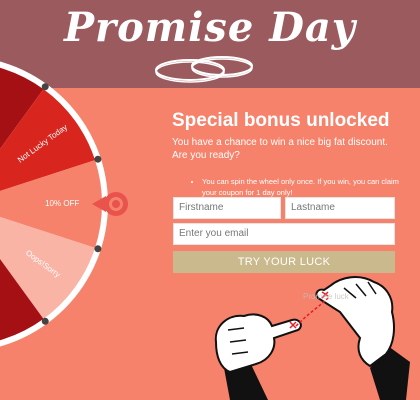  What do you see at coordinates (204, 69) in the screenshot?
I see `rings-icon` at bounding box center [204, 69].